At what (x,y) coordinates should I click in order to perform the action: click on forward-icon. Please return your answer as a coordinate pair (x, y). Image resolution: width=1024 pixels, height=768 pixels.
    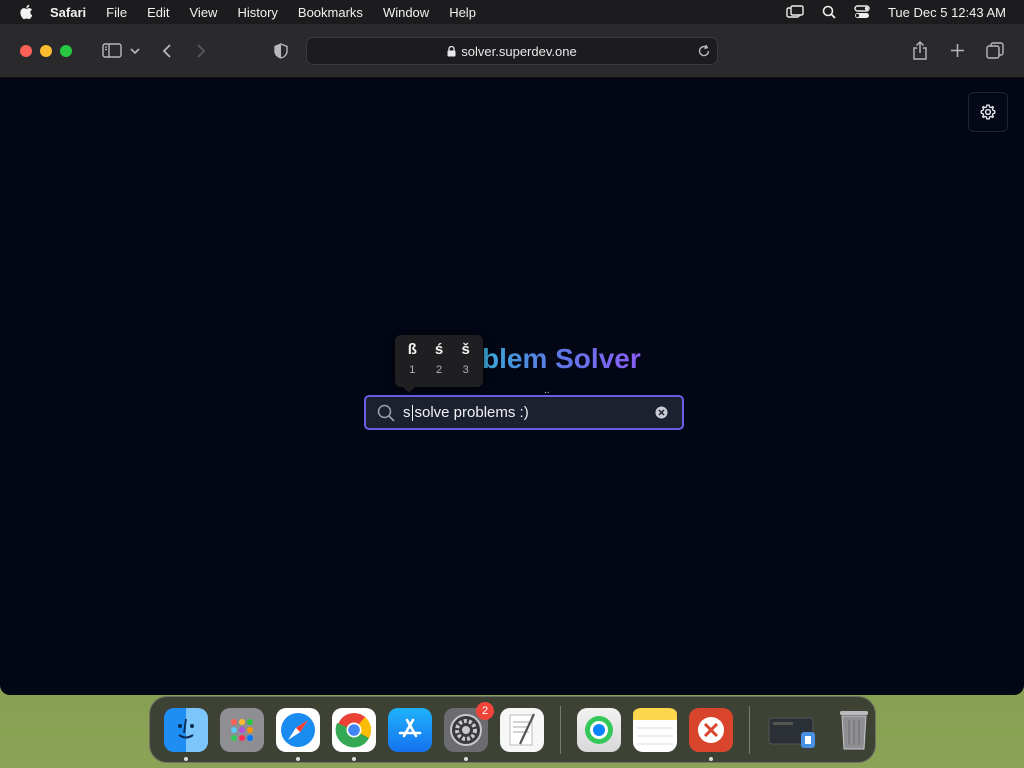
    Looking at the image, I should click on (201, 51).